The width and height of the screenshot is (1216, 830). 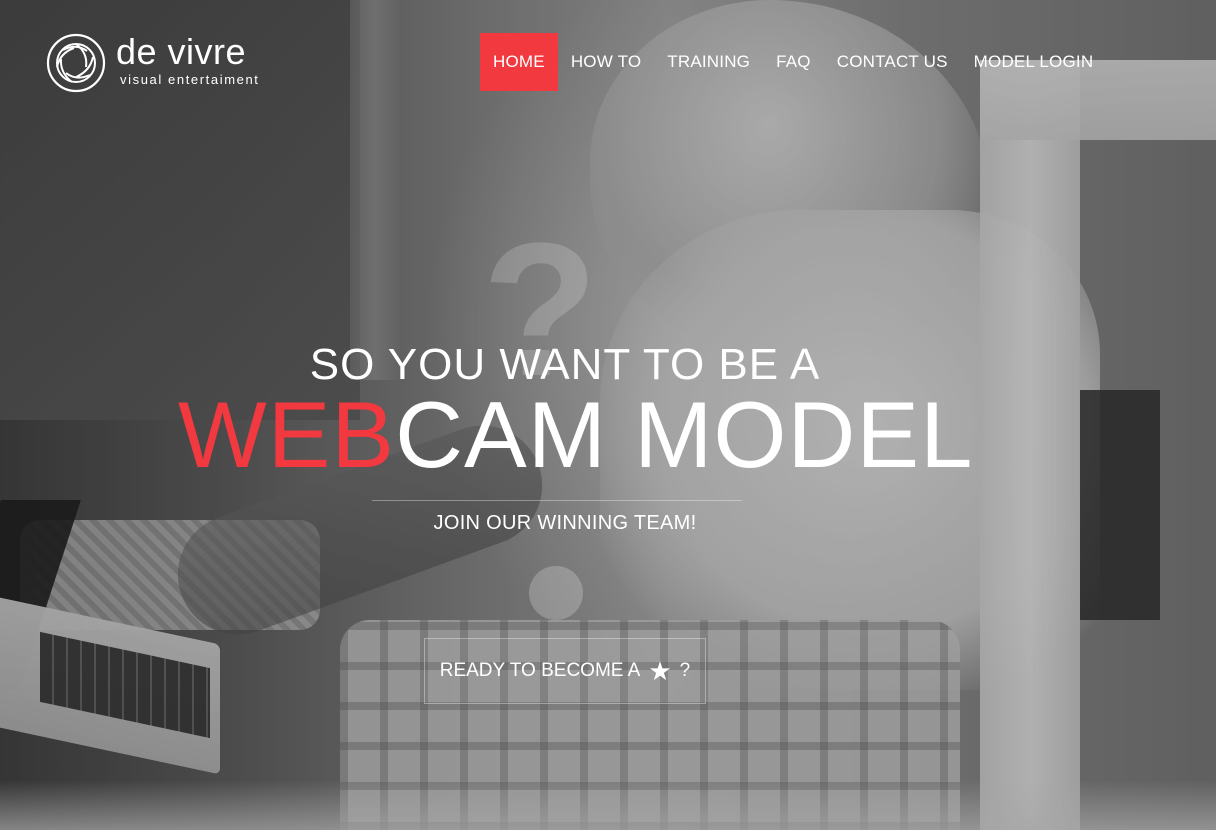 What do you see at coordinates (287, 434) in the screenshot?
I see `hero-heading-accent: WEB` at bounding box center [287, 434].